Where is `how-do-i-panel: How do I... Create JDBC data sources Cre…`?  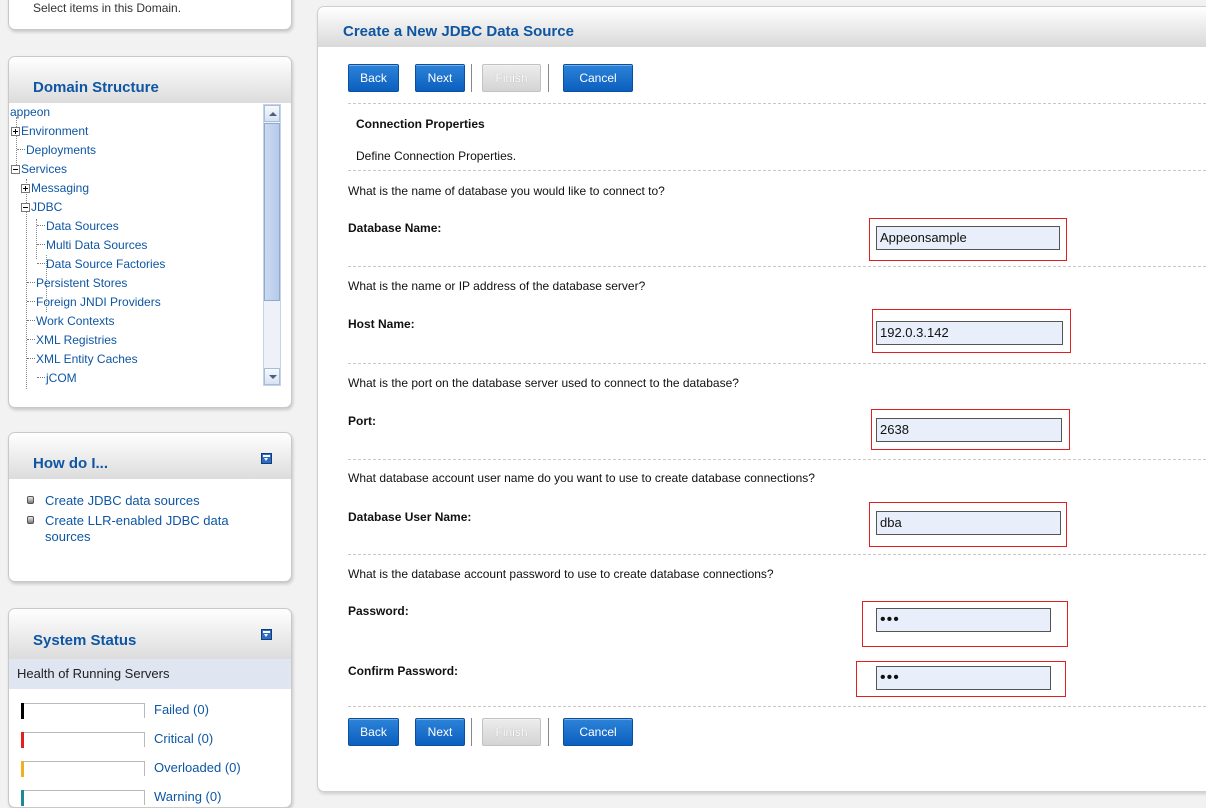 how-do-i-panel: How do I... Create JDBC data sources Cre… is located at coordinates (150, 507).